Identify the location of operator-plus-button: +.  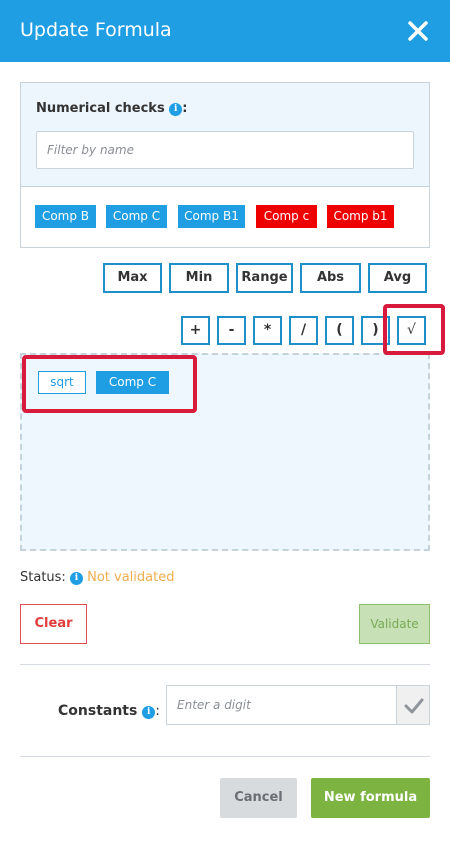
(195, 330).